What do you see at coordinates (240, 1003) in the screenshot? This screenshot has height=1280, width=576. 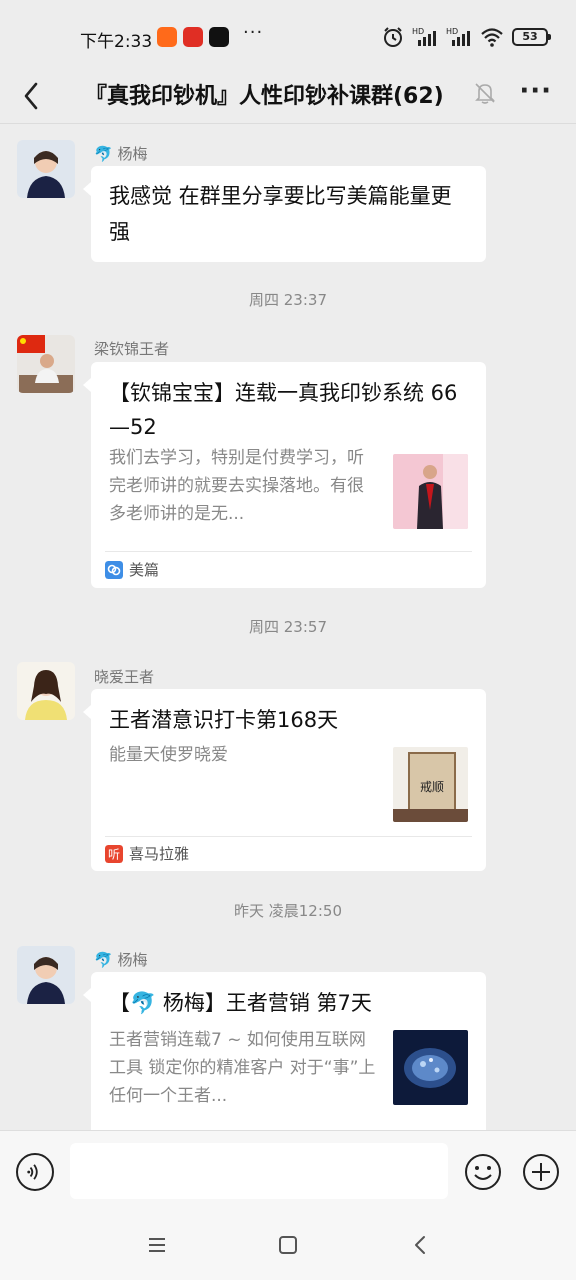 I see `card-title: 【🐬 杨梅】王者营销 第7天` at bounding box center [240, 1003].